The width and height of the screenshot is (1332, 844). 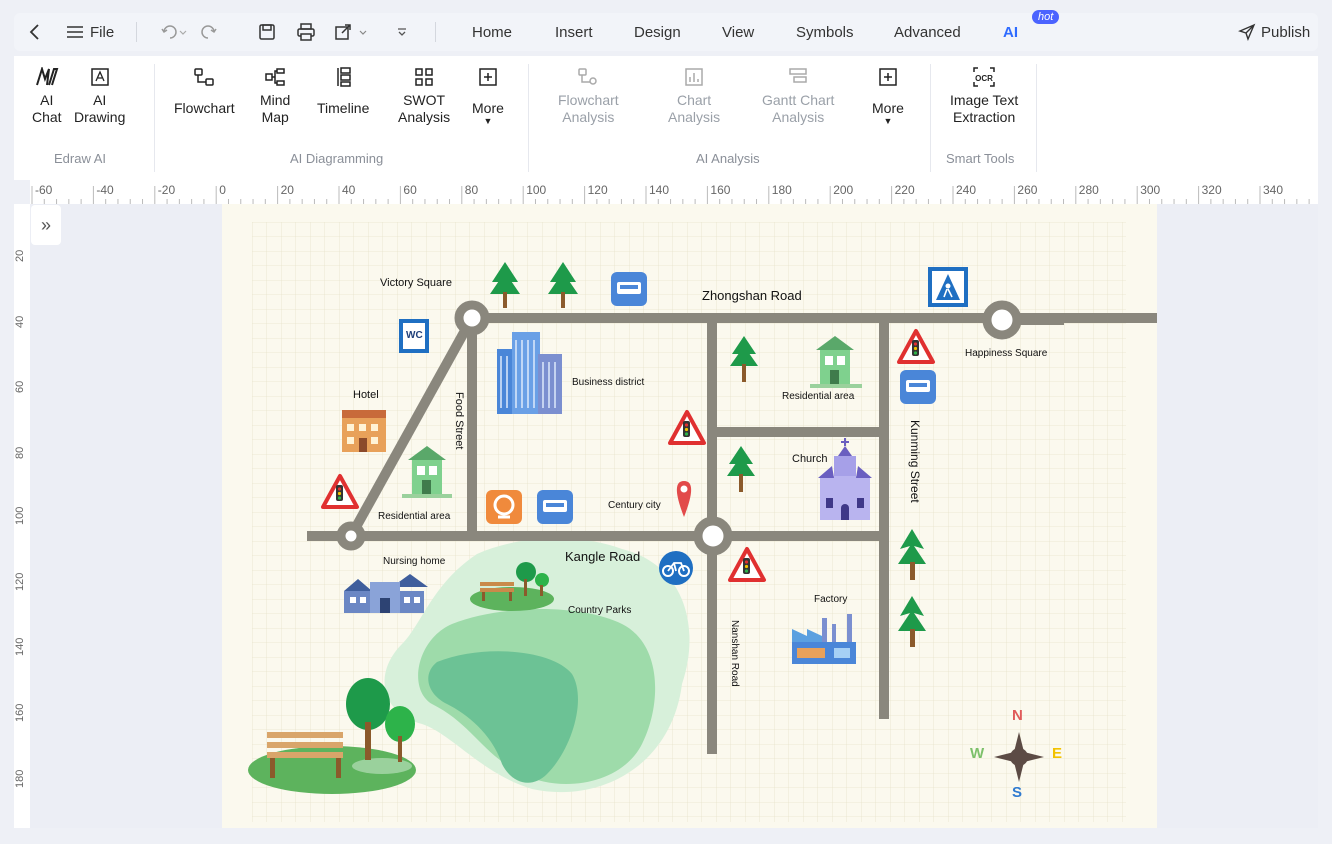 What do you see at coordinates (694, 95) in the screenshot?
I see `chart-analysis-button: Chart Analysis` at bounding box center [694, 95].